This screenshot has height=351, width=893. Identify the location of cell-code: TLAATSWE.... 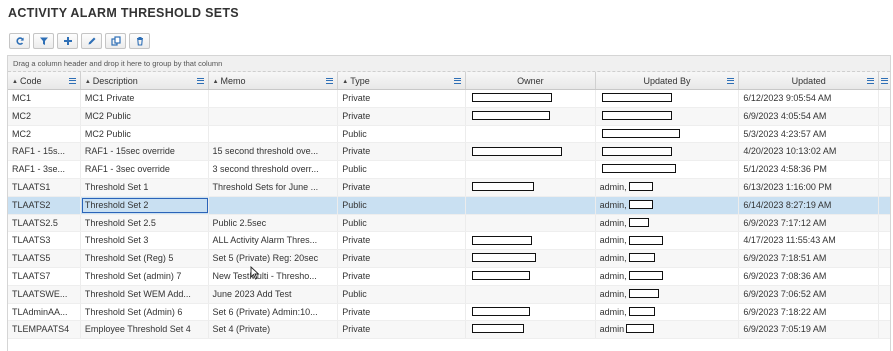
(44, 294).